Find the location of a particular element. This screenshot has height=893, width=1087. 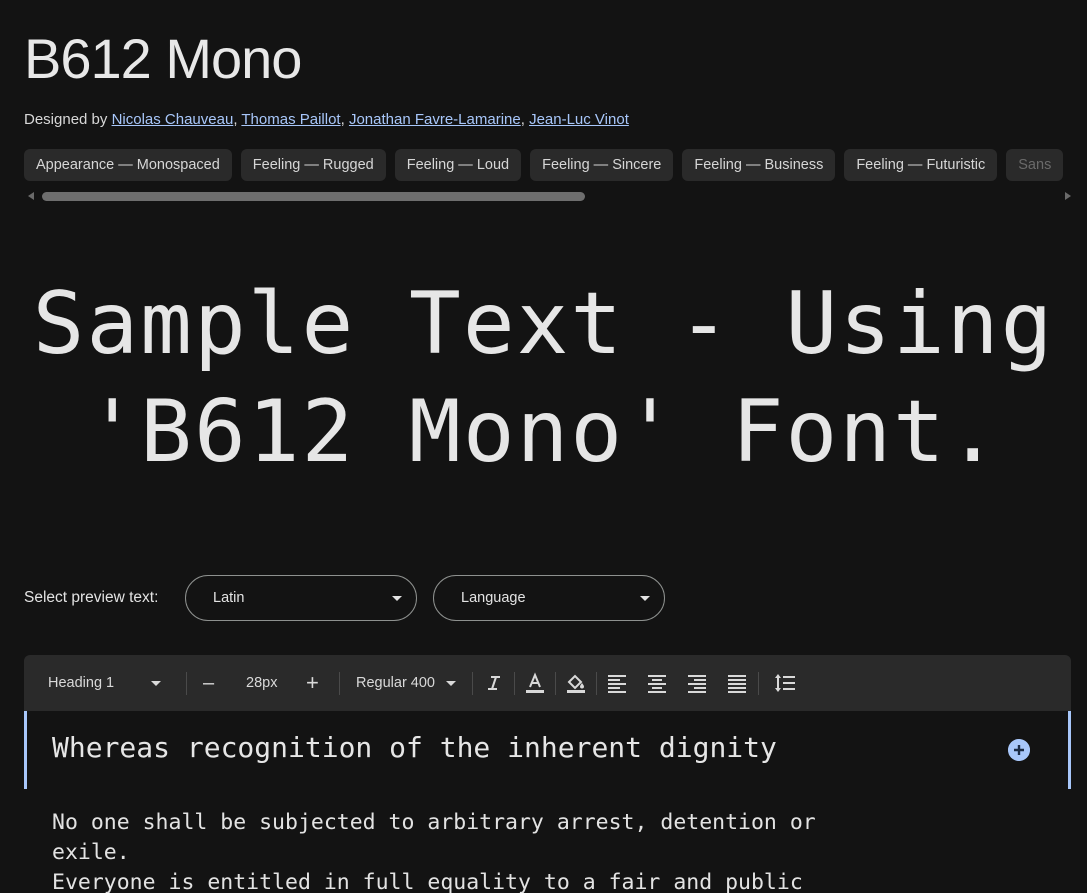

align-justify-icon is located at coordinates (737, 683).